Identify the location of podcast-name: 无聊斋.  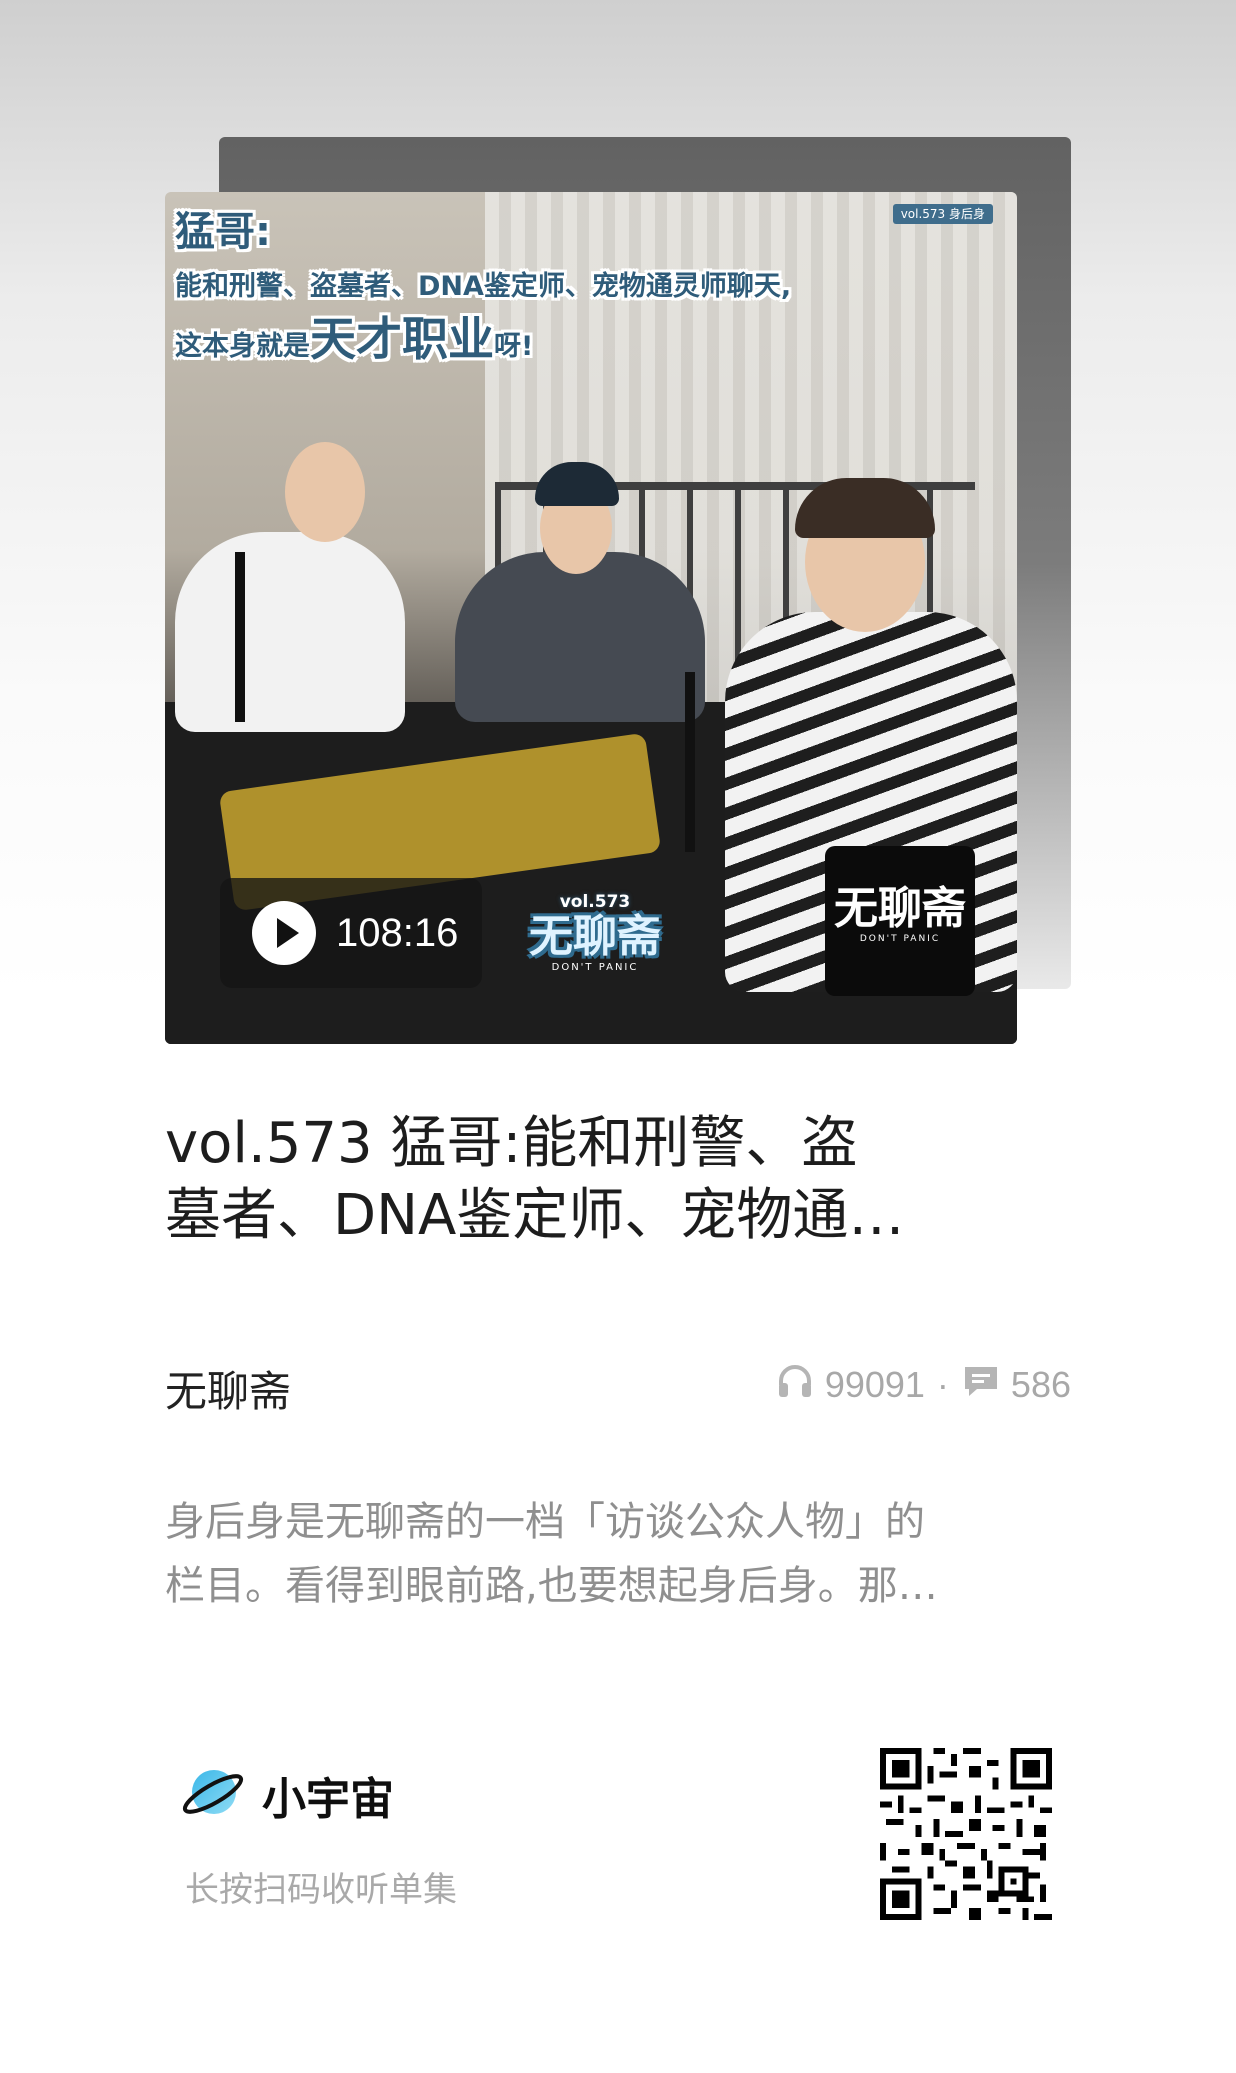
(228, 1388).